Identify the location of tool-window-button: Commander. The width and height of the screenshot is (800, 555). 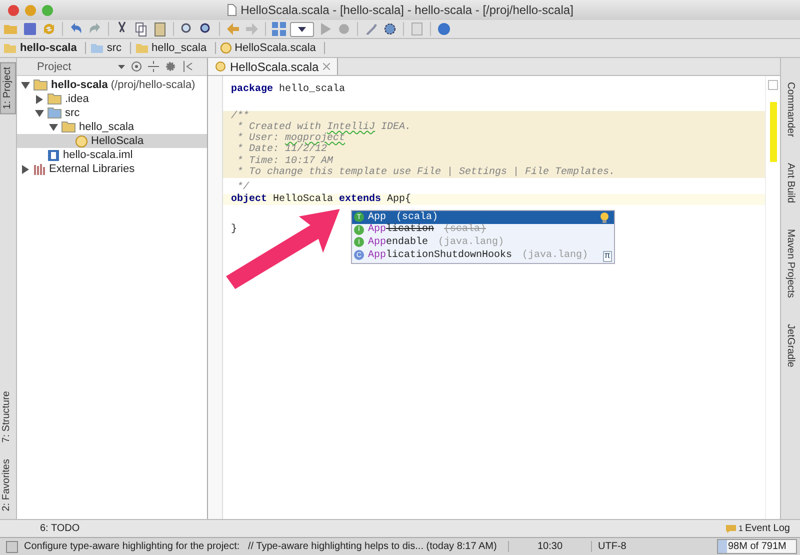
(790, 110).